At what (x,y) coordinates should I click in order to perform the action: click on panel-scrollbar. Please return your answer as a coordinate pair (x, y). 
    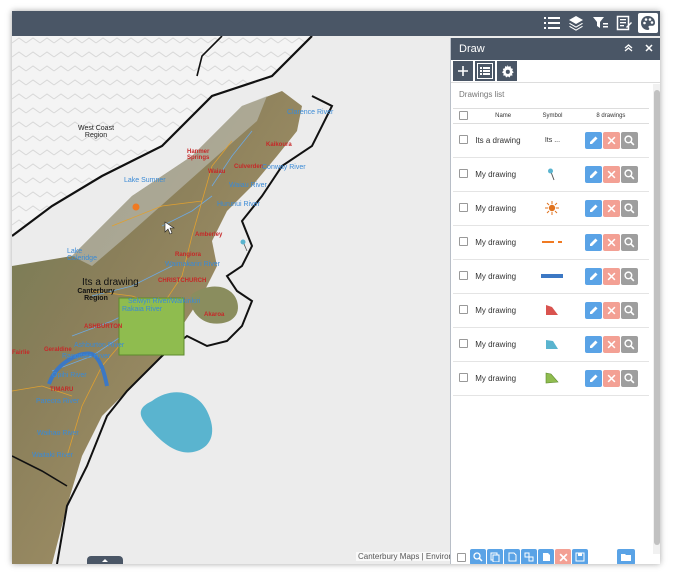
    Looking at the image, I should click on (656, 319).